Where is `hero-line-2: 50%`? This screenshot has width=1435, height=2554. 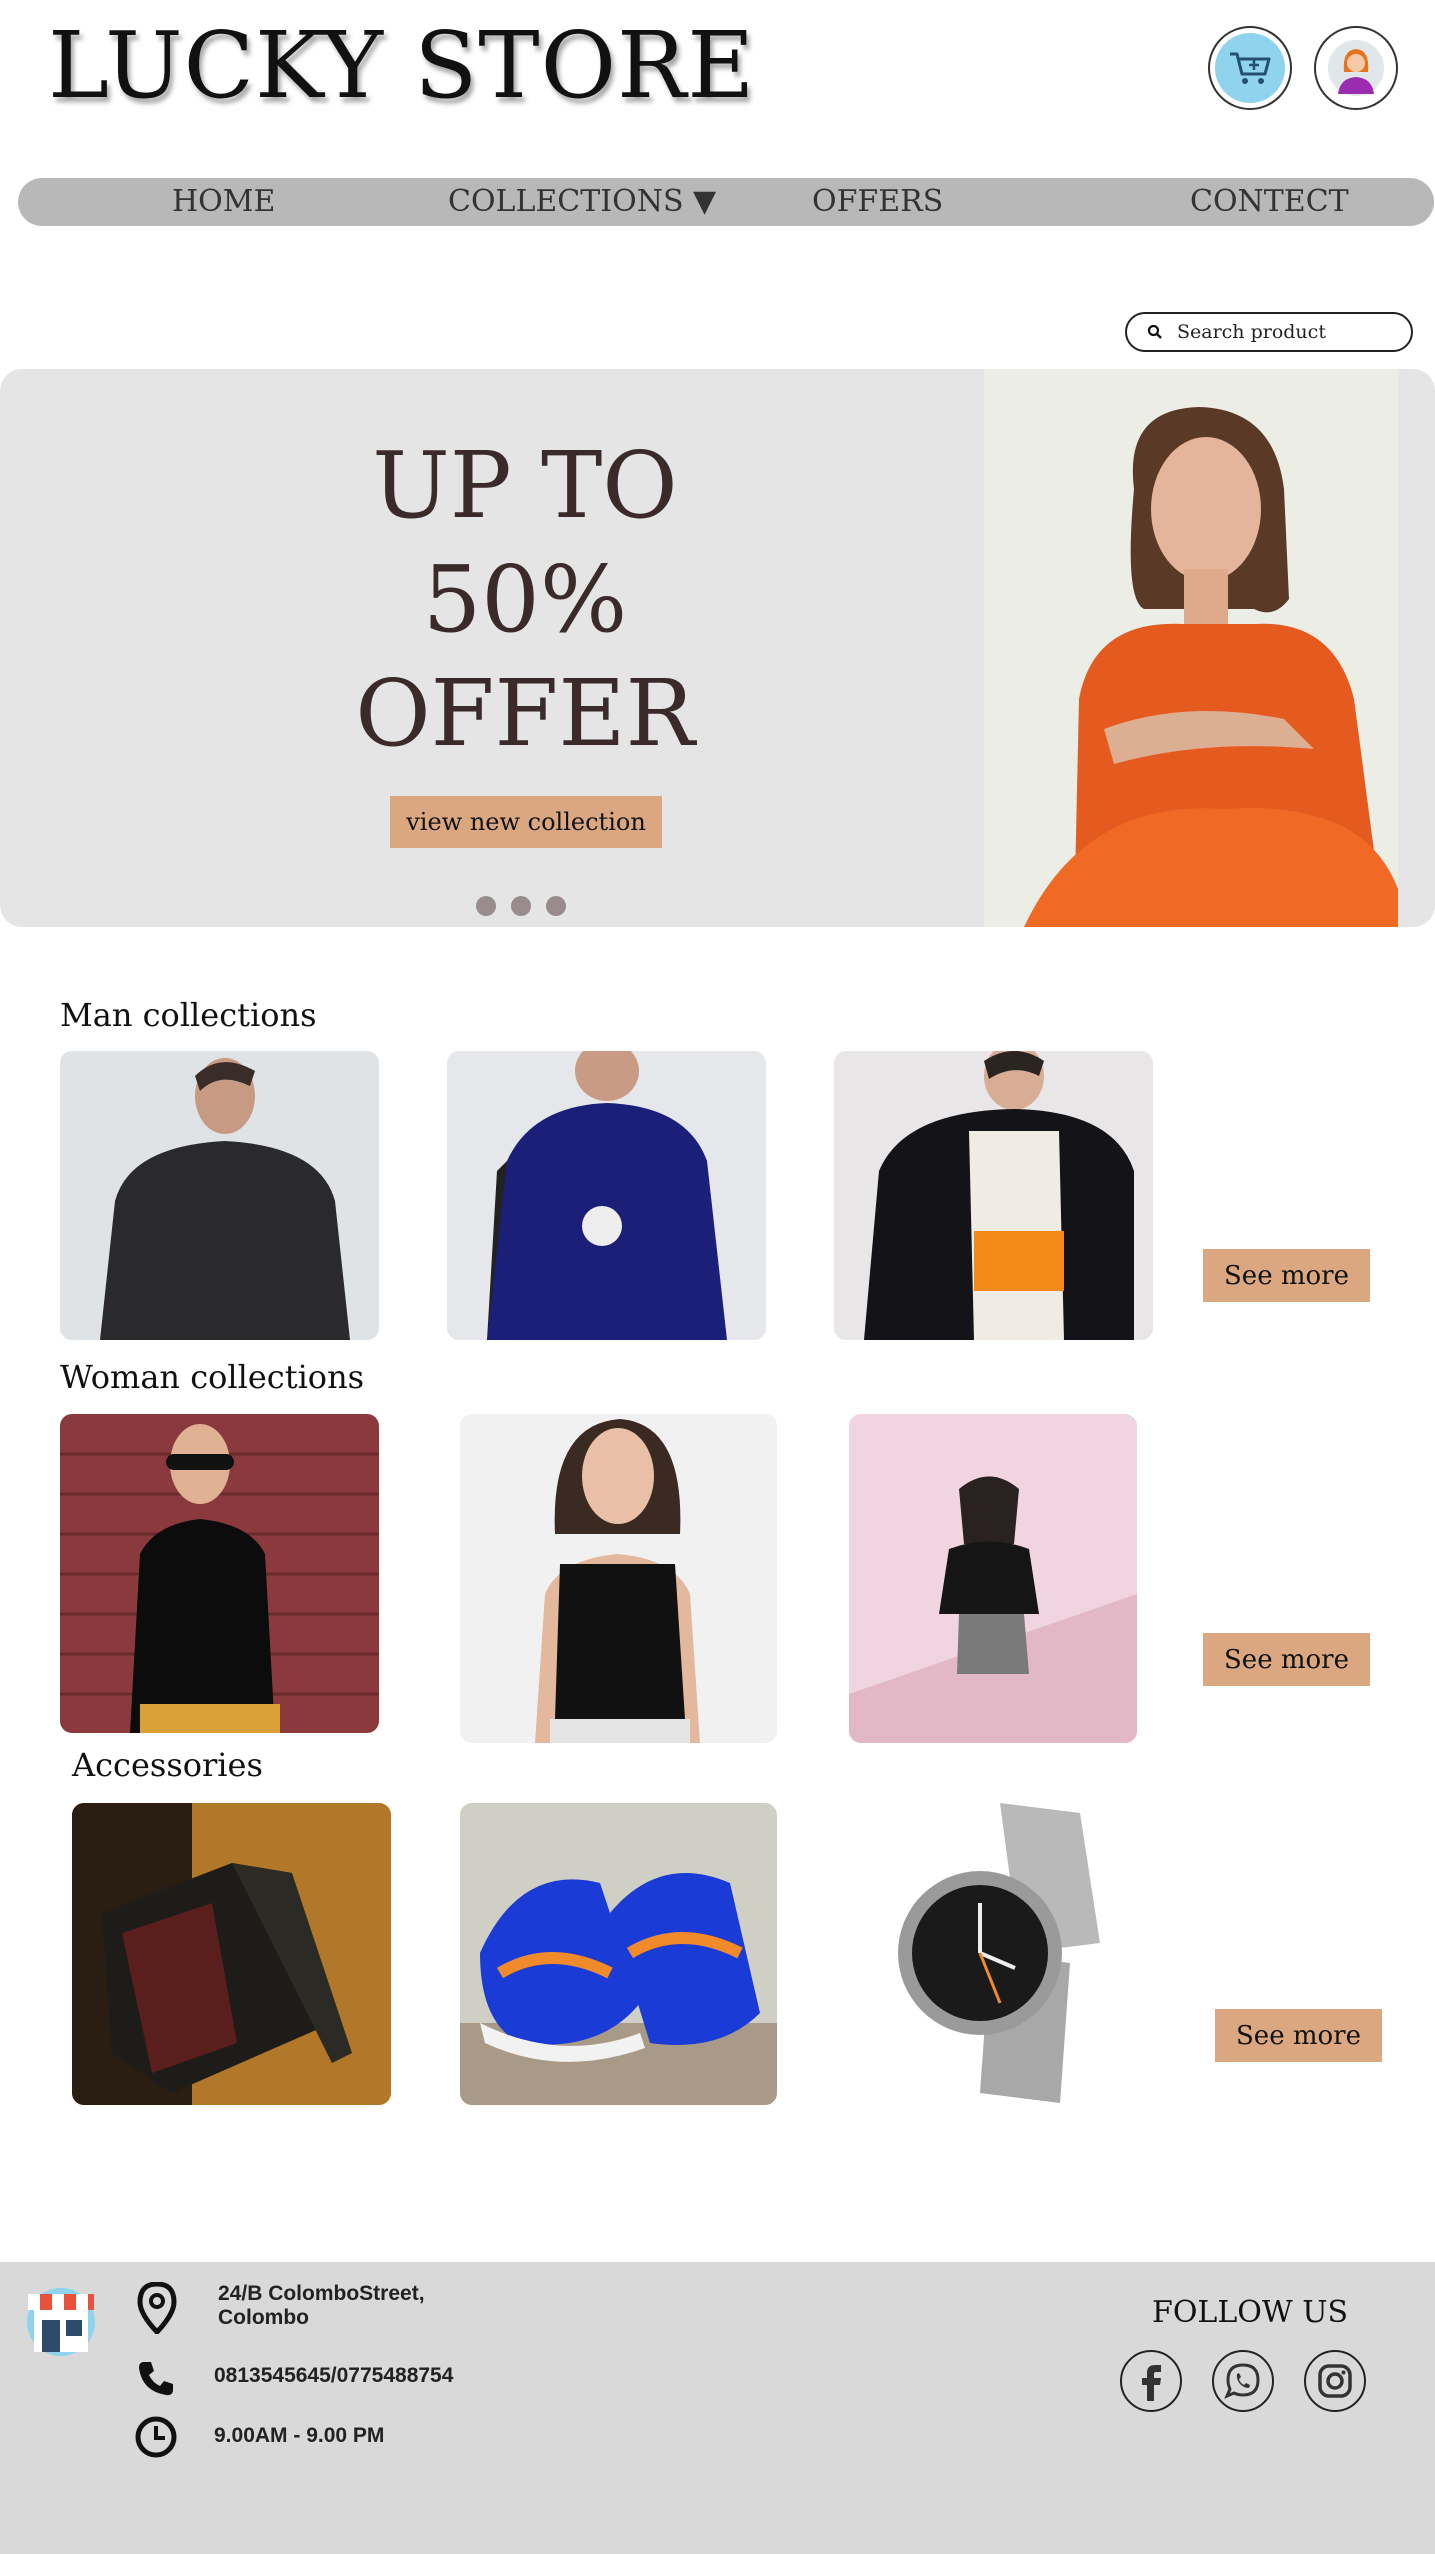 hero-line-2: 50% is located at coordinates (525, 599).